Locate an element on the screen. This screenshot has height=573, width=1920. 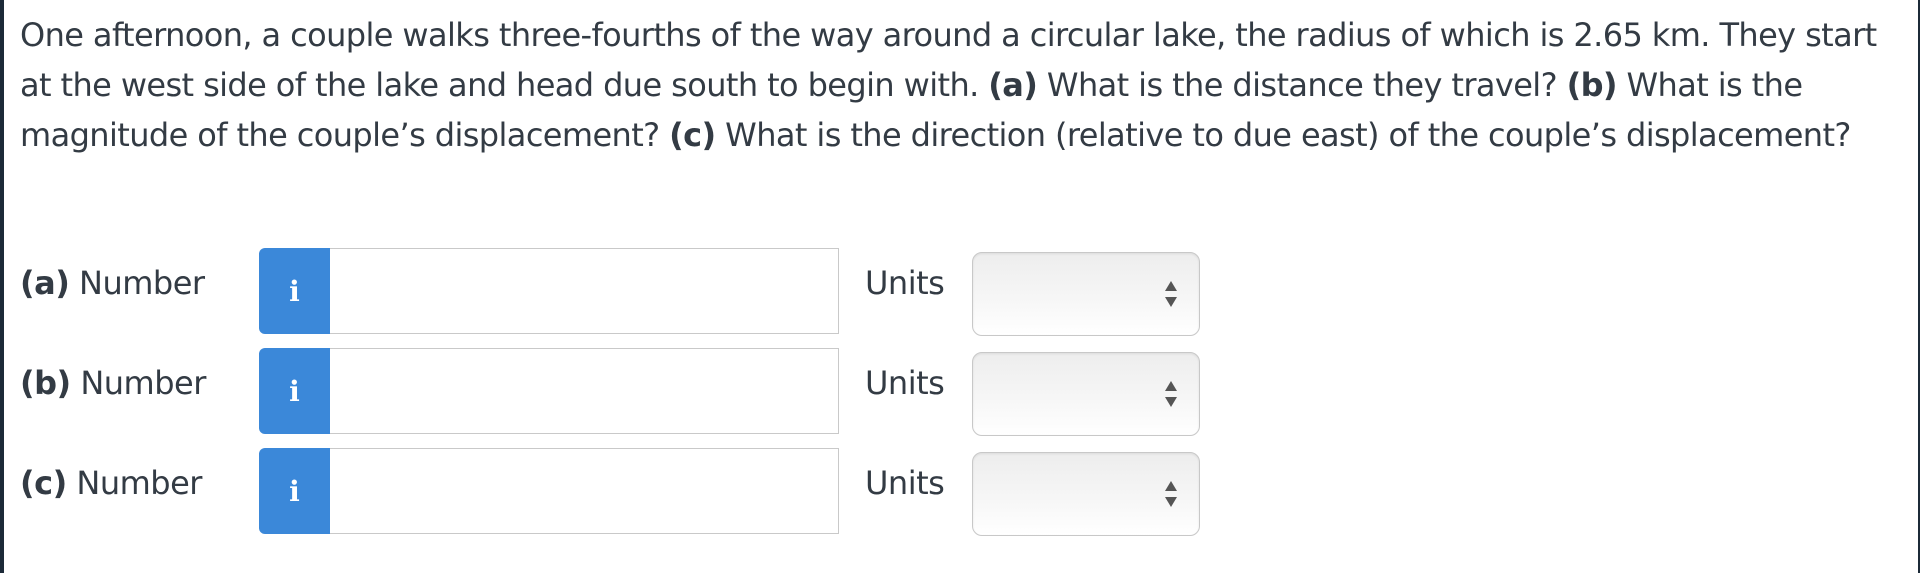
units-label-b: Units is located at coordinates (905, 383).